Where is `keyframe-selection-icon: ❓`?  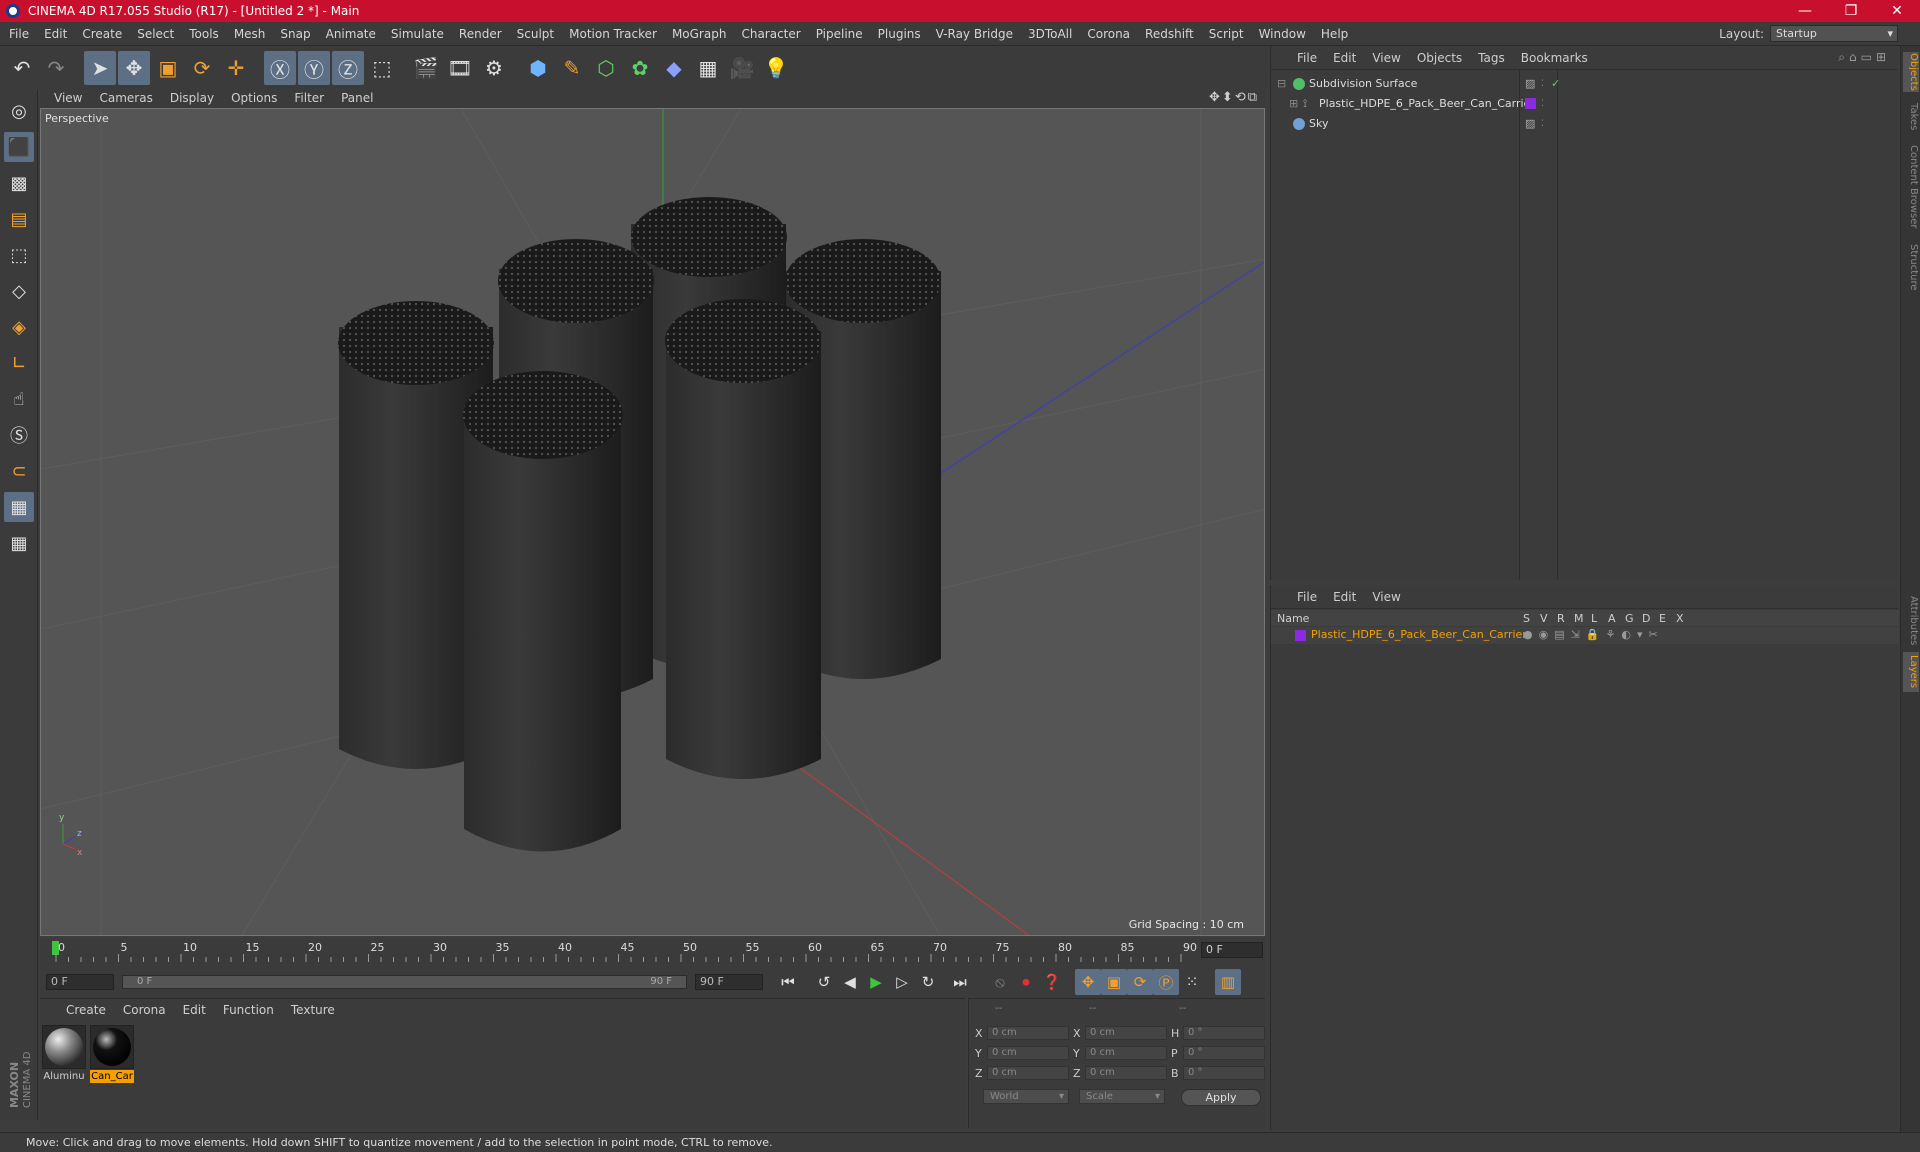 keyframe-selection-icon: ❓ is located at coordinates (1052, 982).